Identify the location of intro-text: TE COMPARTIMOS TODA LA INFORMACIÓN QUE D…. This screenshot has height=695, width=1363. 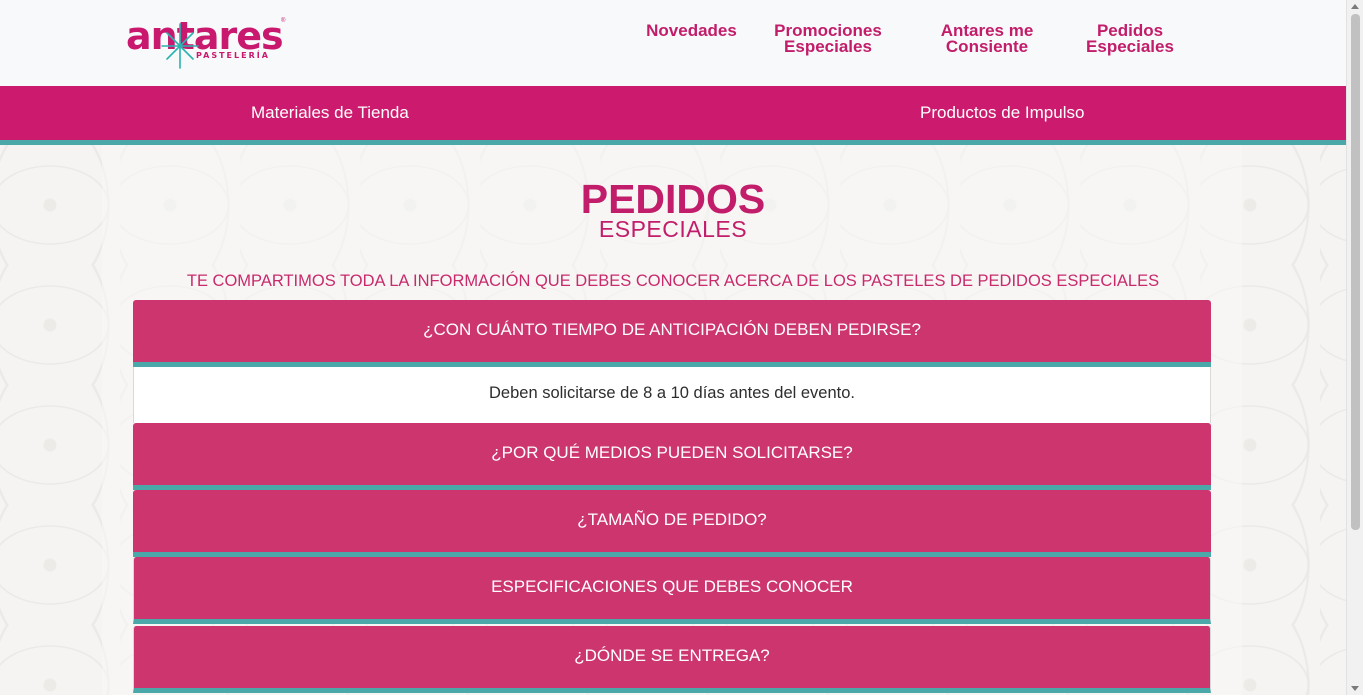
(673, 281).